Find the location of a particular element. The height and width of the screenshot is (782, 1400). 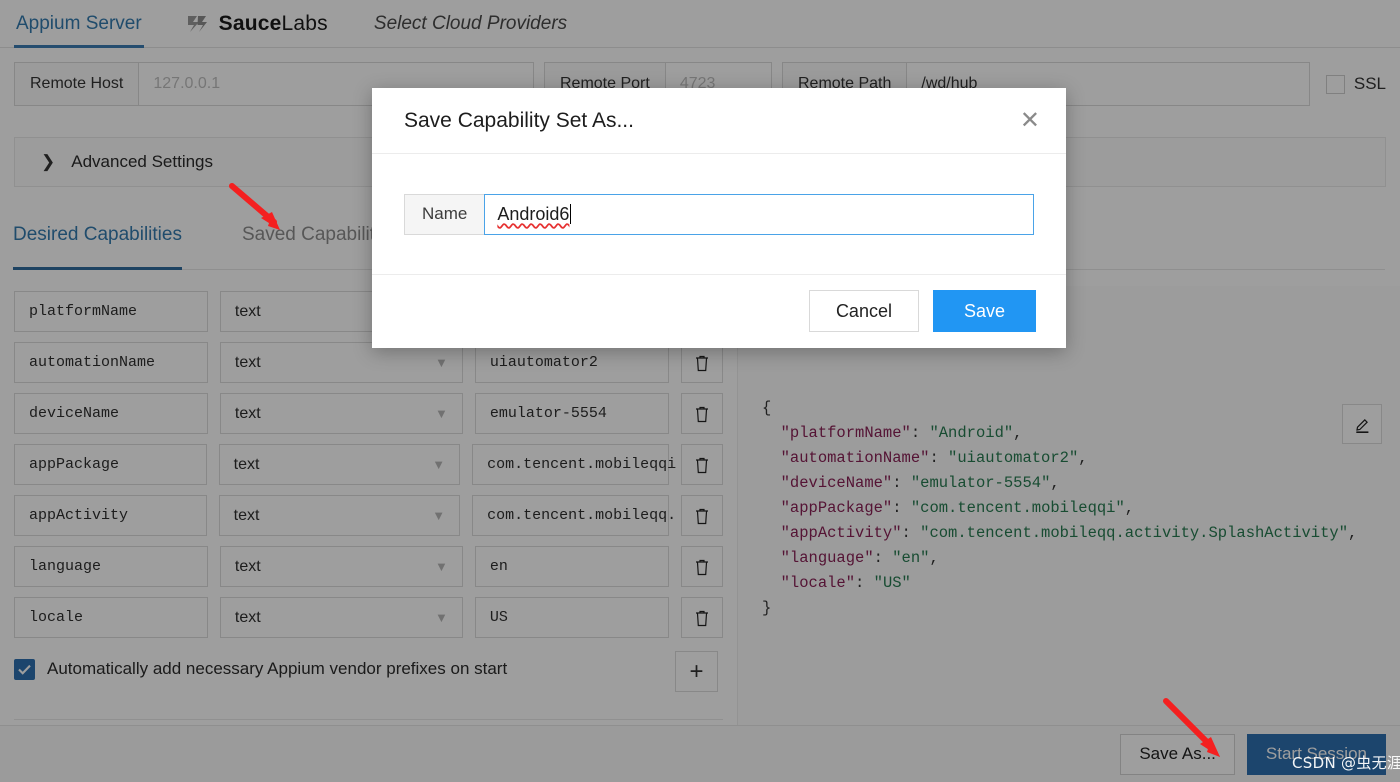

name-input: Android6 is located at coordinates (759, 214).